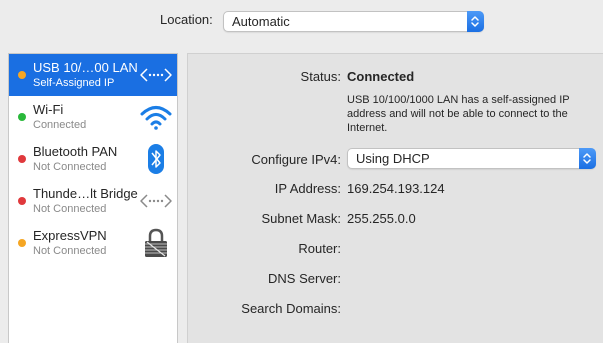 Image resolution: width=603 pixels, height=343 pixels. What do you see at coordinates (296, 159) in the screenshot?
I see `configure-ipv4-label: Configure IPv4:` at bounding box center [296, 159].